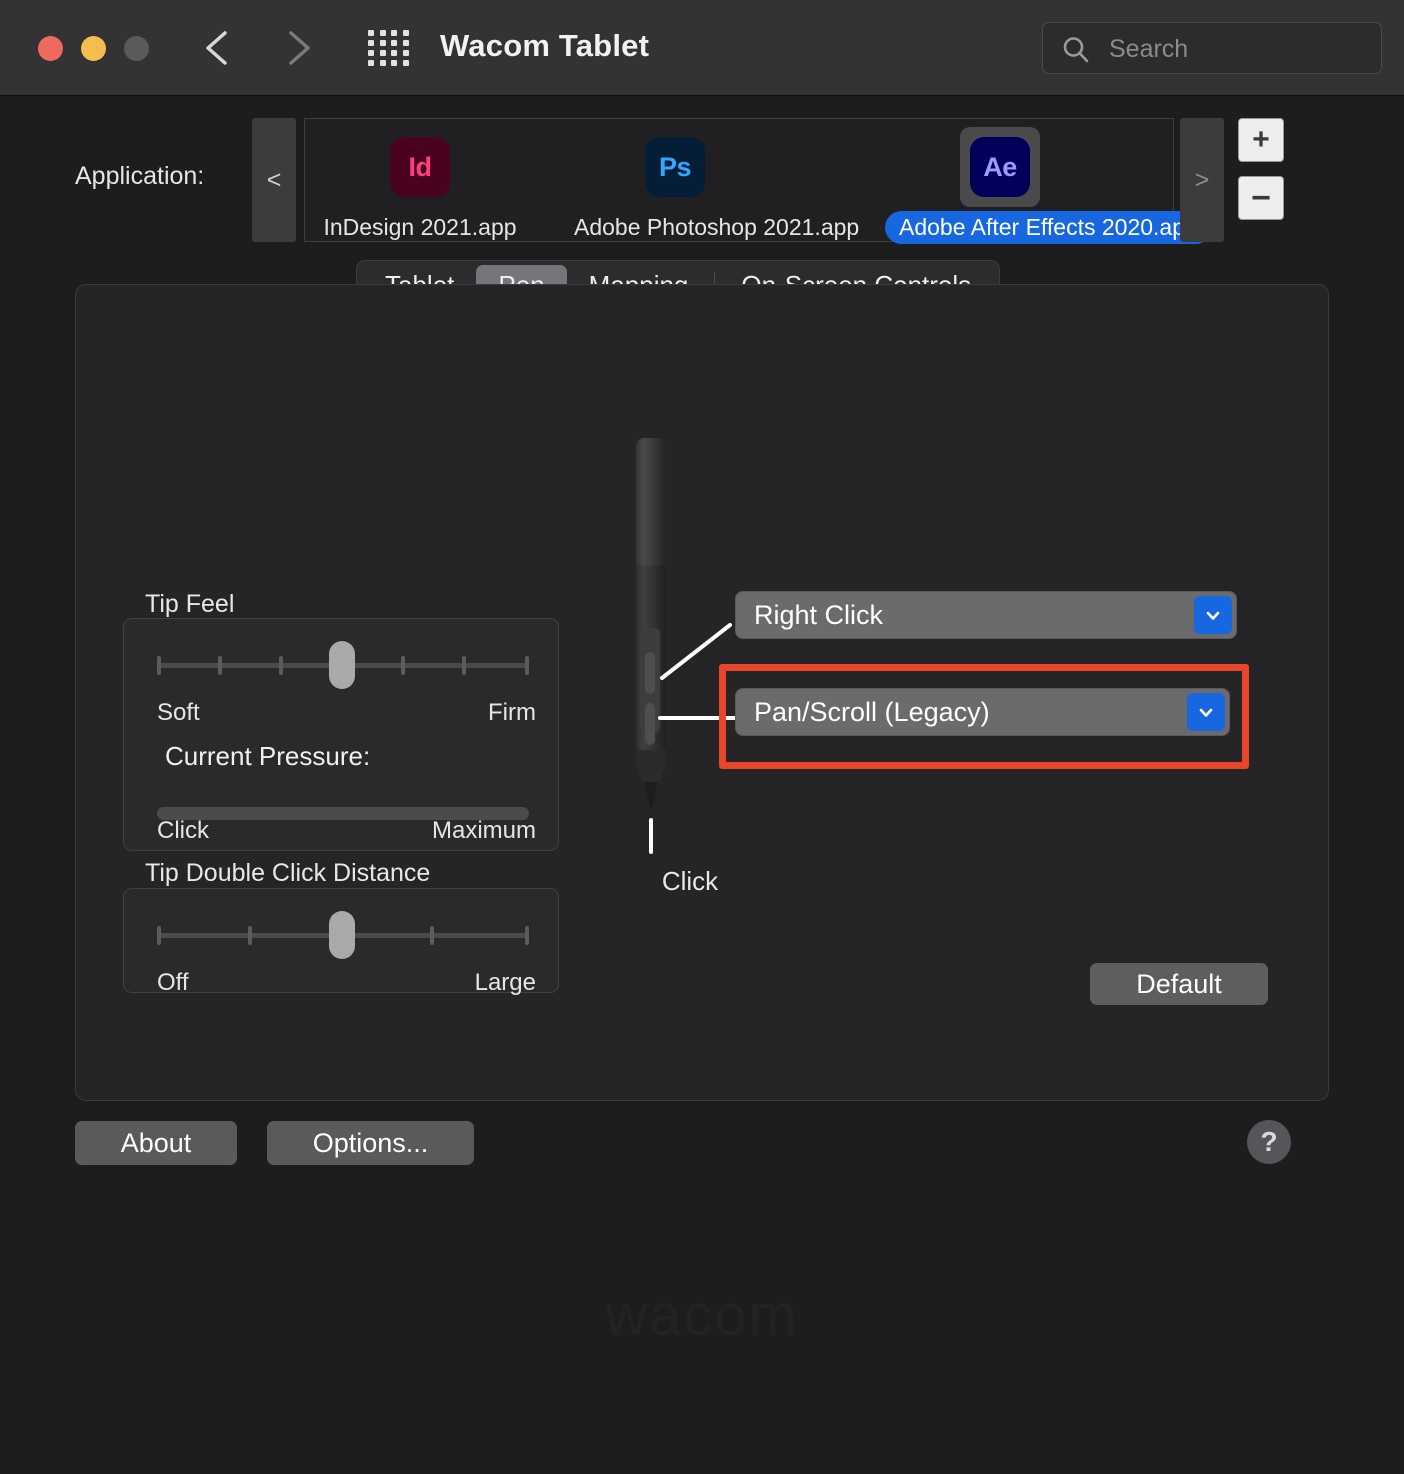 The width and height of the screenshot is (1404, 1474). I want to click on current-pressure-title: Current Pressure:, so click(268, 756).